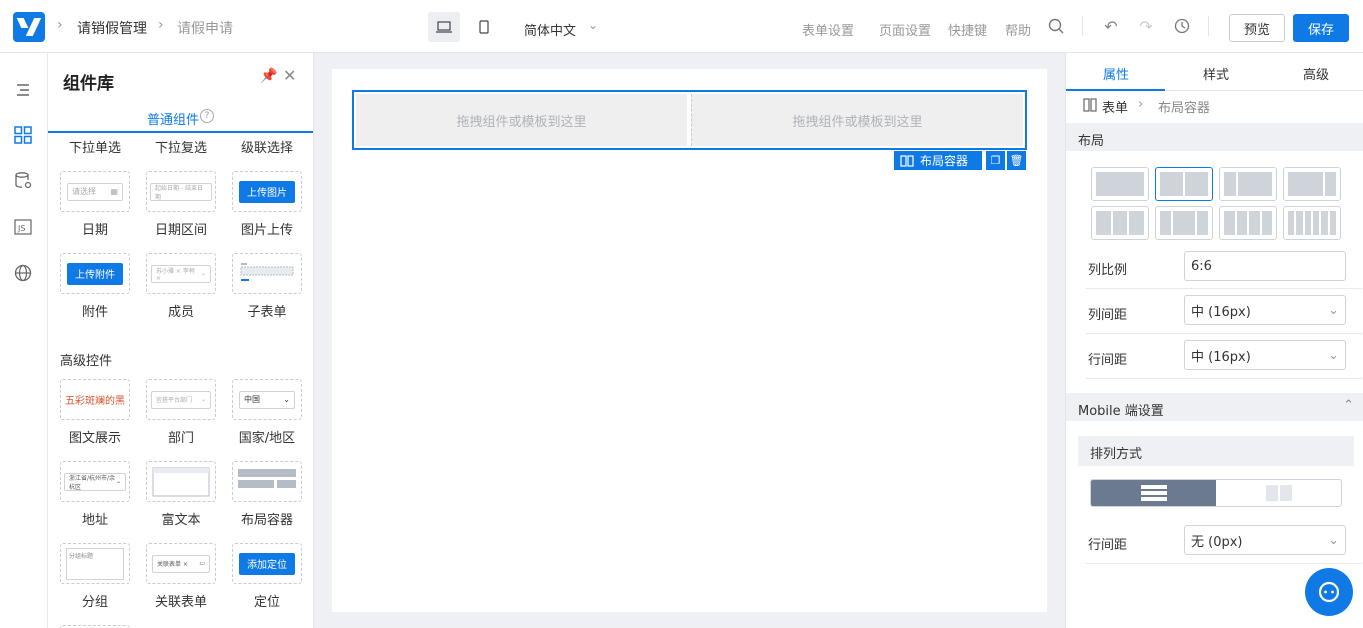  I want to click on advanced-section-title: 高级控件, so click(86, 361).